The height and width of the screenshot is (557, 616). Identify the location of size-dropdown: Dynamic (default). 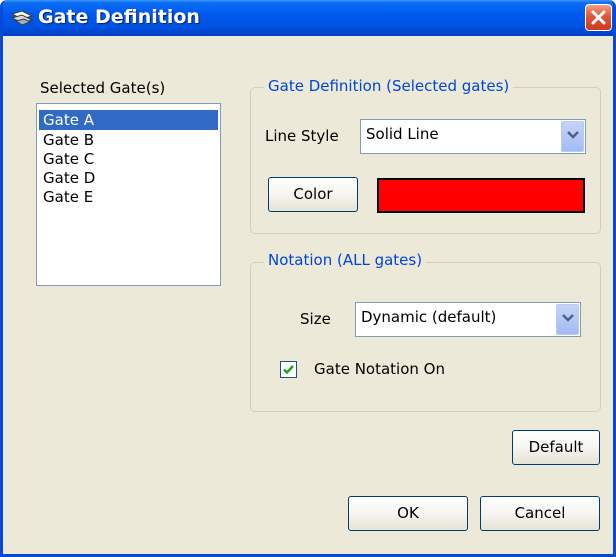
(468, 319).